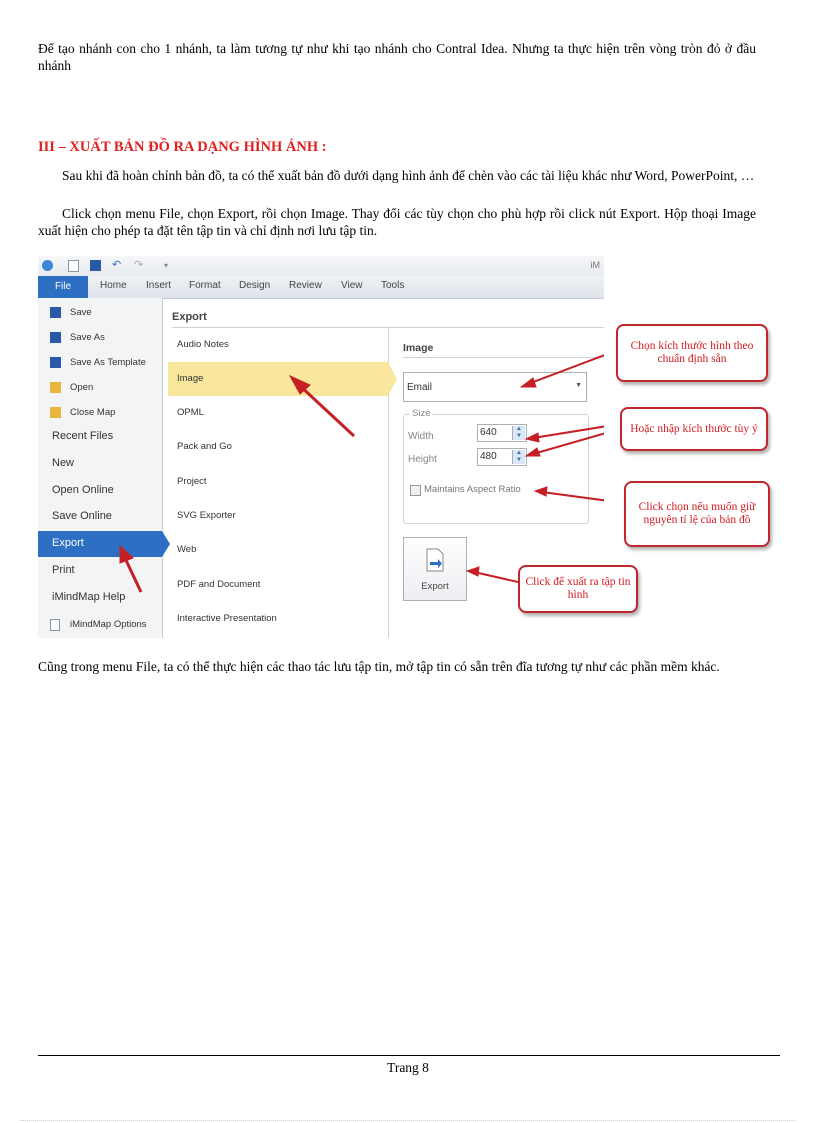  Describe the element at coordinates (55, 387) in the screenshot. I see `open-folder-icon` at that location.